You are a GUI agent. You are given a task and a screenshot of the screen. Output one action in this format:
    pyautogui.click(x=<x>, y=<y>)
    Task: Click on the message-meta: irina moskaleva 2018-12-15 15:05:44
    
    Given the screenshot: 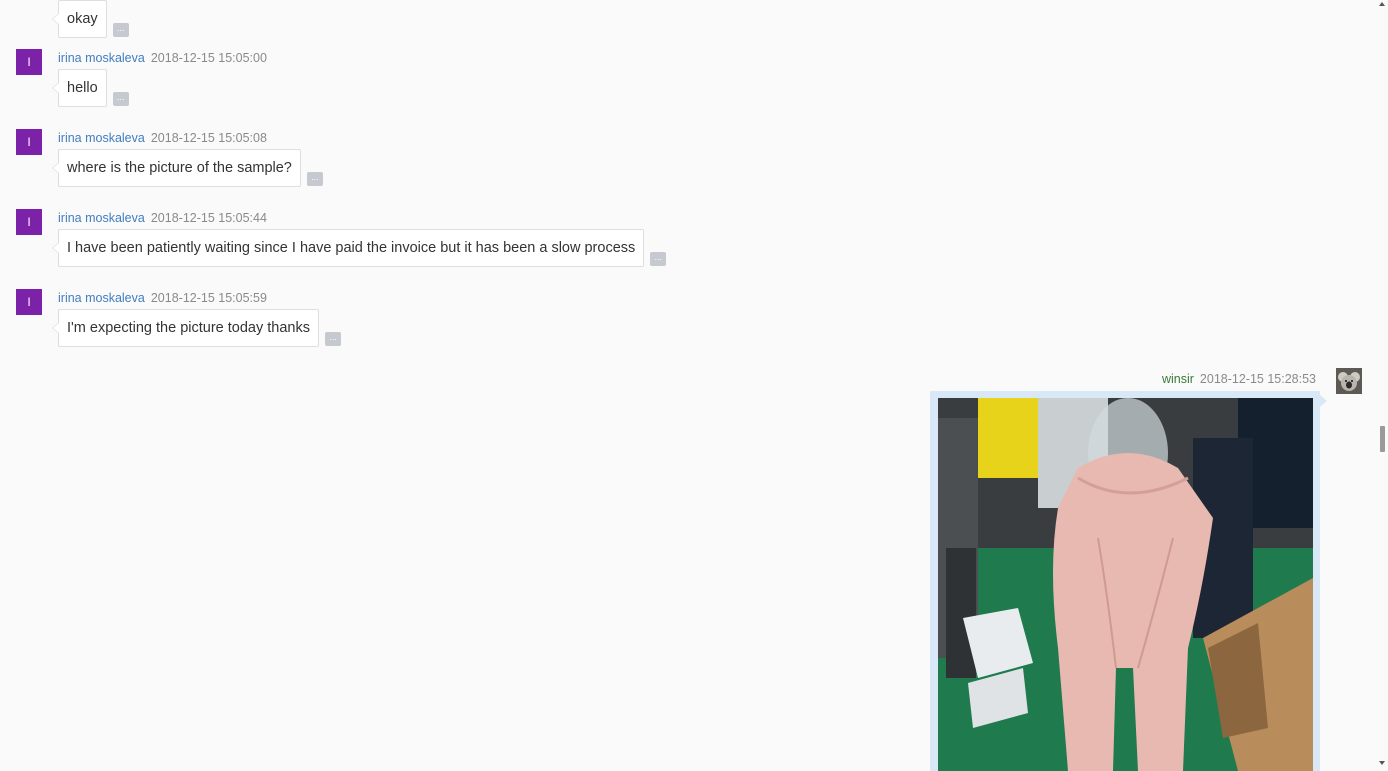 What is the action you would take?
    pyautogui.click(x=162, y=218)
    